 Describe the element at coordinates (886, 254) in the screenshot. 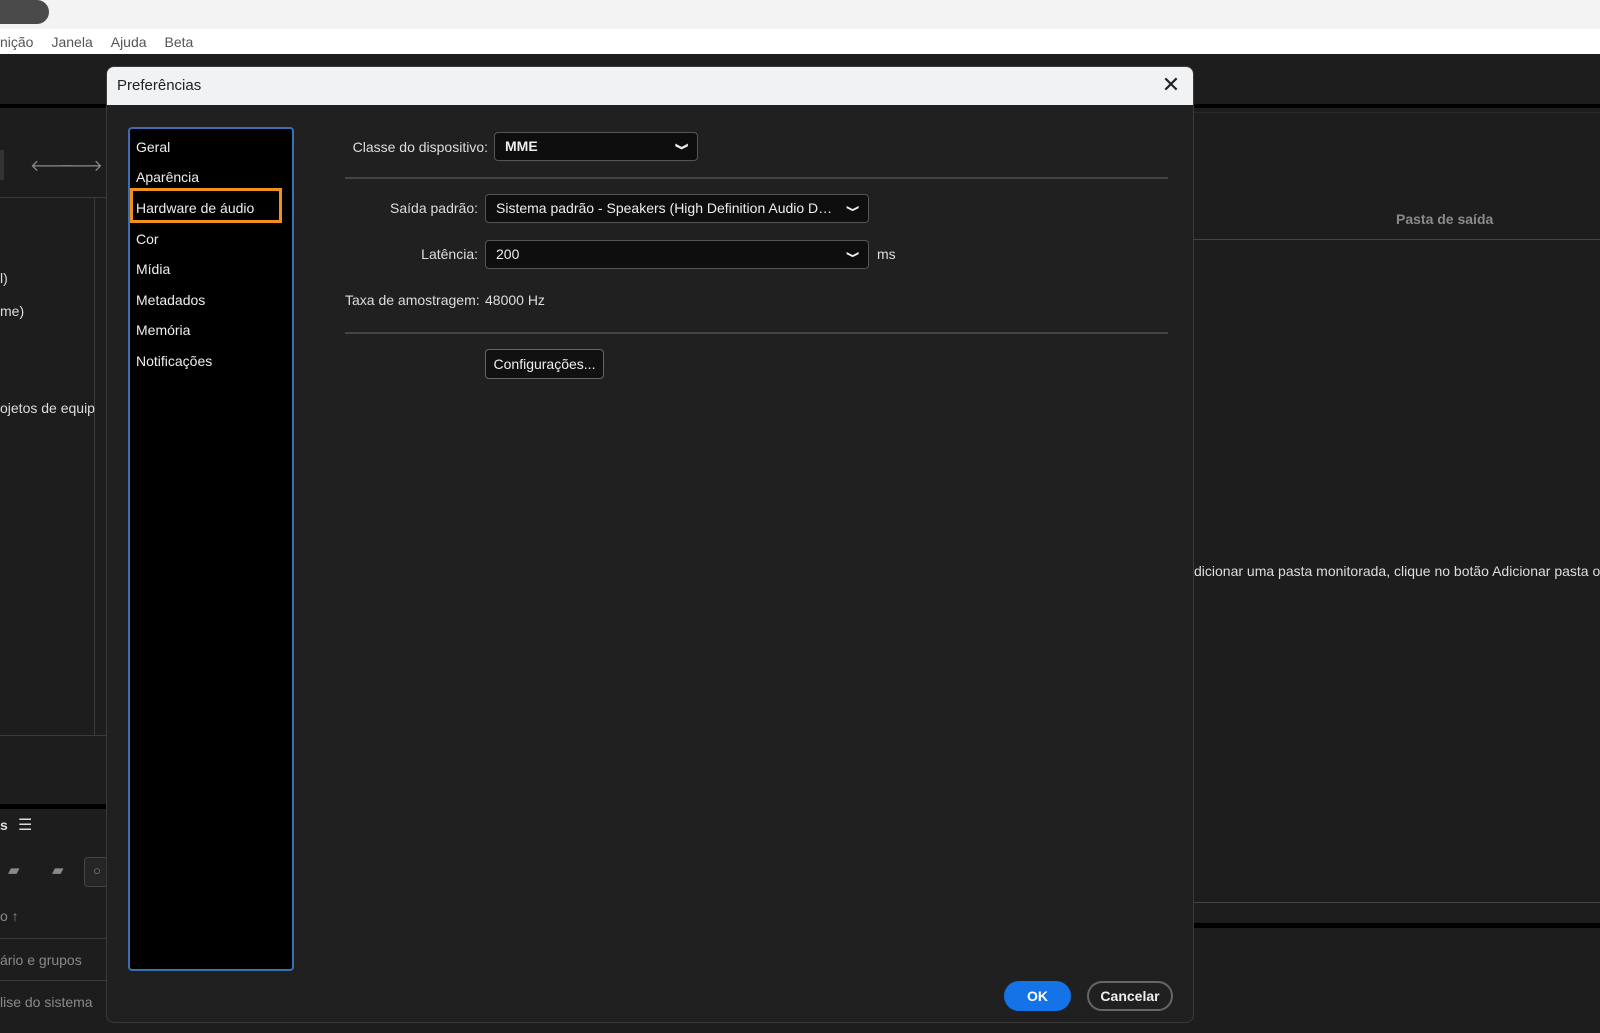

I see `latency-unit: ms` at that location.